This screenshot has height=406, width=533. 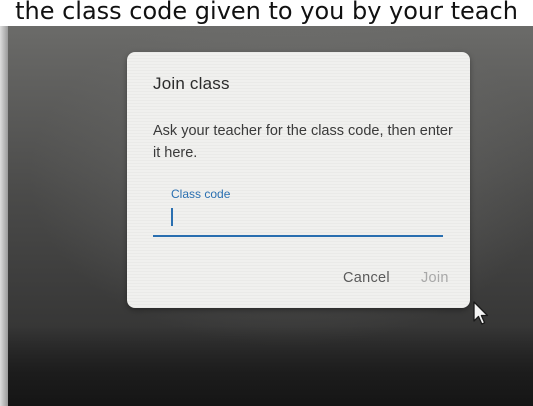 I want to click on text-caret, so click(x=172, y=217).